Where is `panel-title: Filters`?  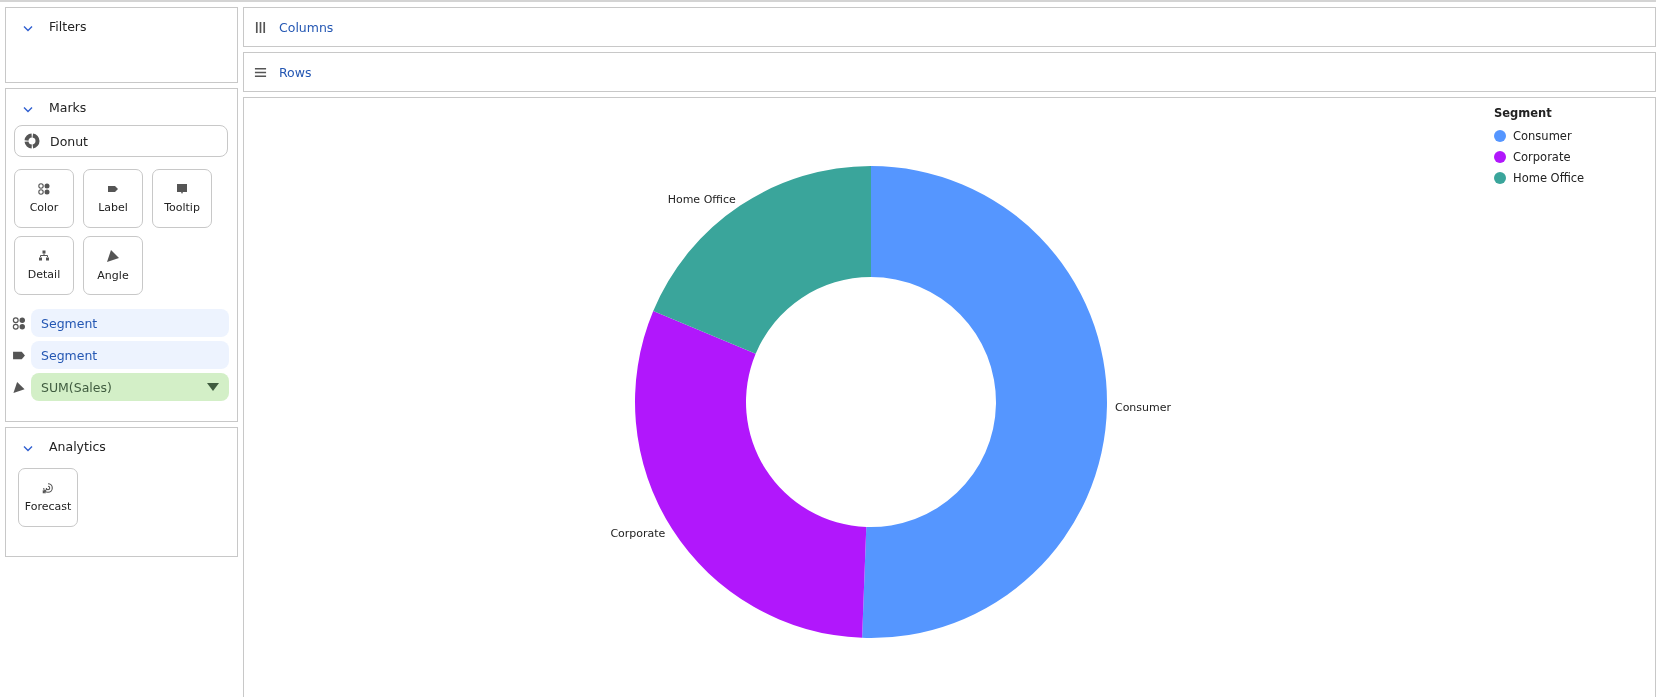 panel-title: Filters is located at coordinates (68, 26).